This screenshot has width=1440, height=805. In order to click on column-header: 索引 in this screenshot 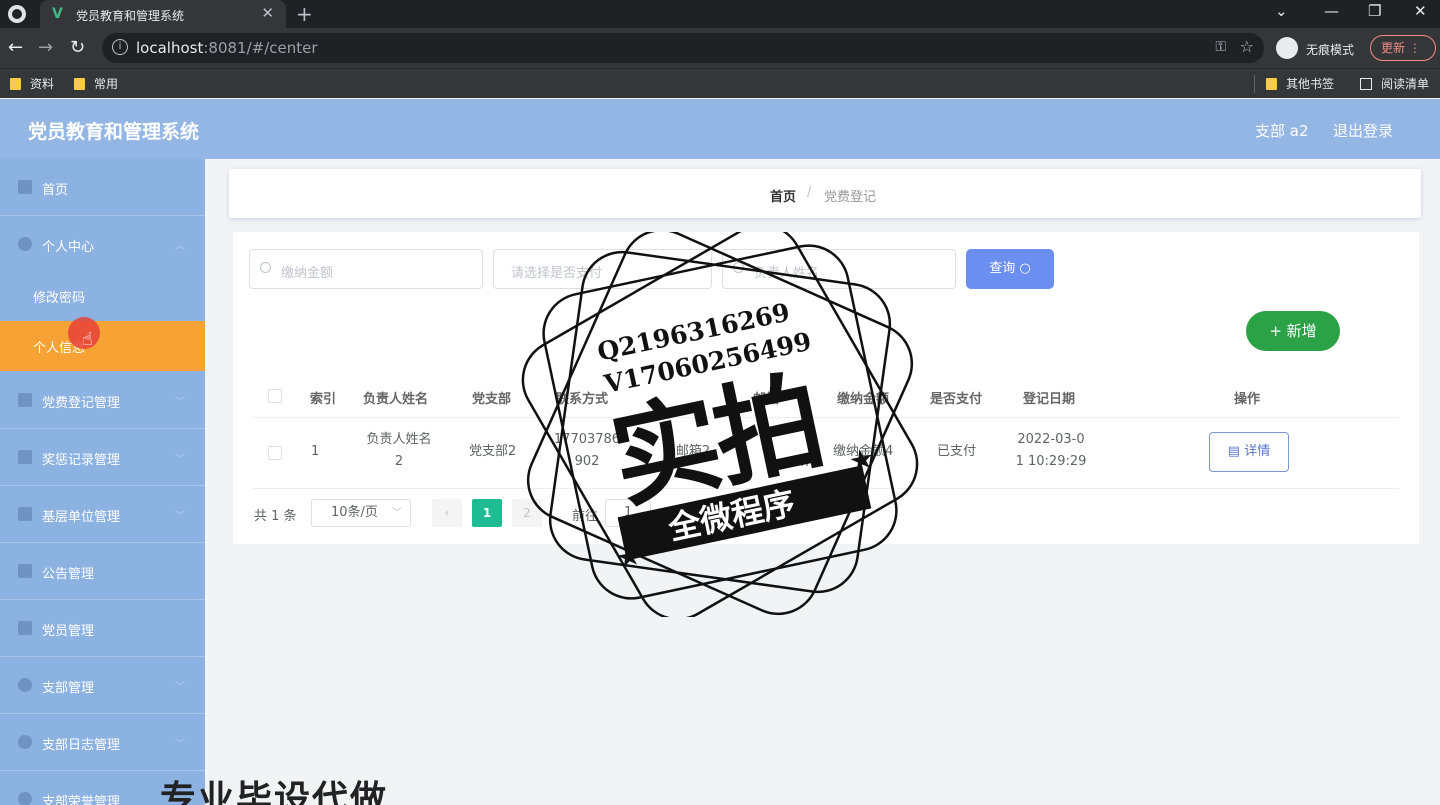, I will do `click(323, 399)`.